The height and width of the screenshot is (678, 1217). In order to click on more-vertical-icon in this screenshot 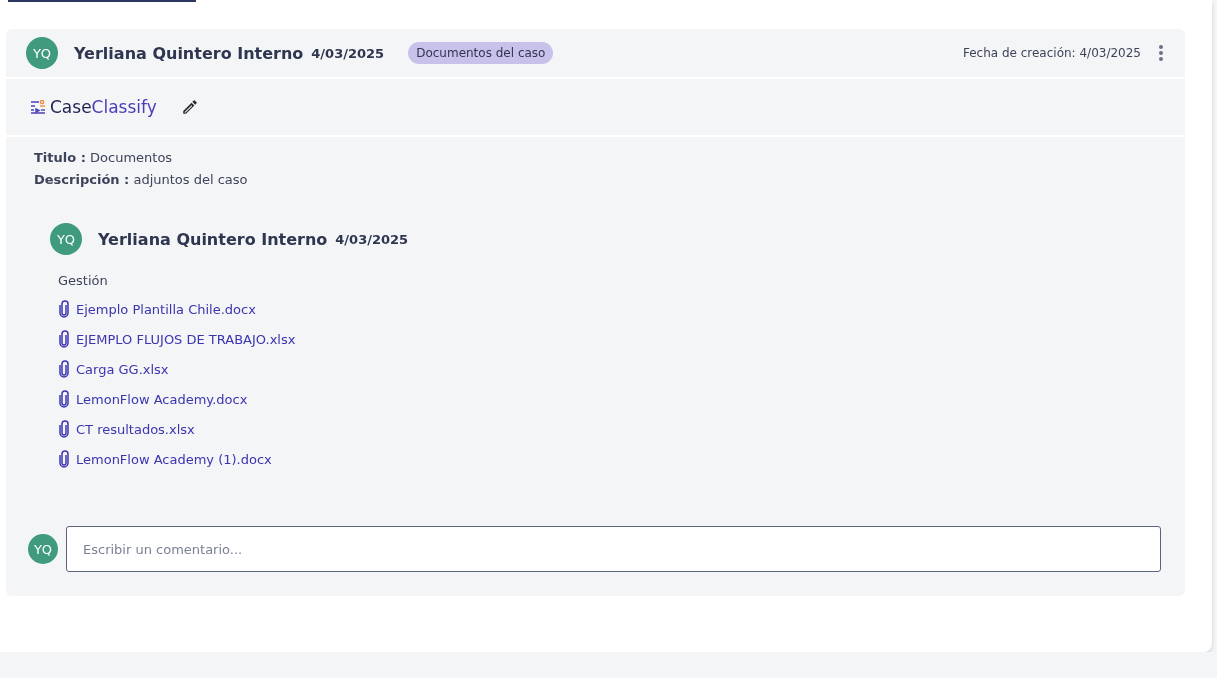, I will do `click(1161, 53)`.